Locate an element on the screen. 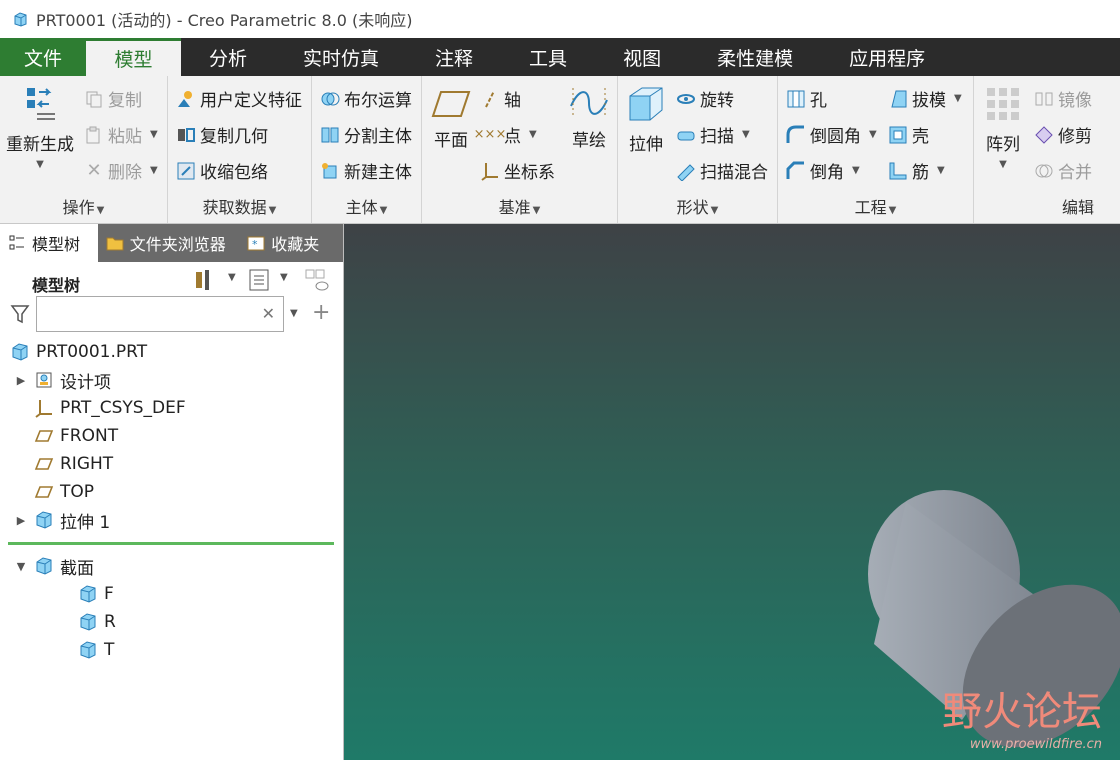 This screenshot has width=1120, height=760. group-label-get-data: 获取数据 ▼ is located at coordinates (239, 206).